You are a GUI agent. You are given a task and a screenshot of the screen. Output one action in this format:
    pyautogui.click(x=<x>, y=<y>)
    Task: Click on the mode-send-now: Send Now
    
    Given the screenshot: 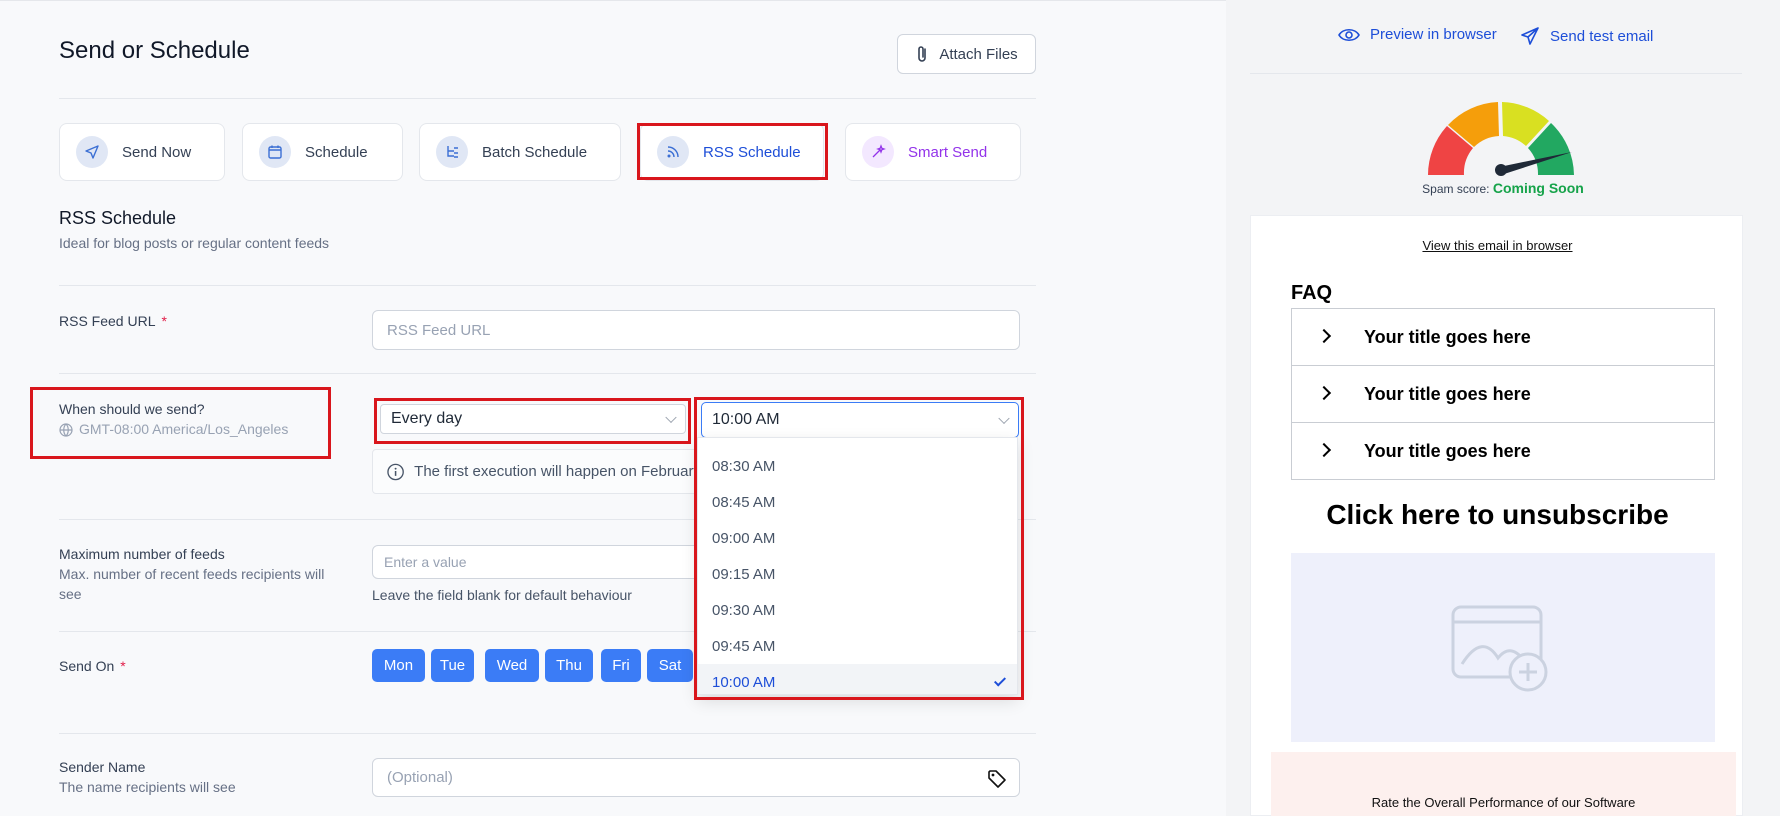 What is the action you would take?
    pyautogui.click(x=142, y=152)
    